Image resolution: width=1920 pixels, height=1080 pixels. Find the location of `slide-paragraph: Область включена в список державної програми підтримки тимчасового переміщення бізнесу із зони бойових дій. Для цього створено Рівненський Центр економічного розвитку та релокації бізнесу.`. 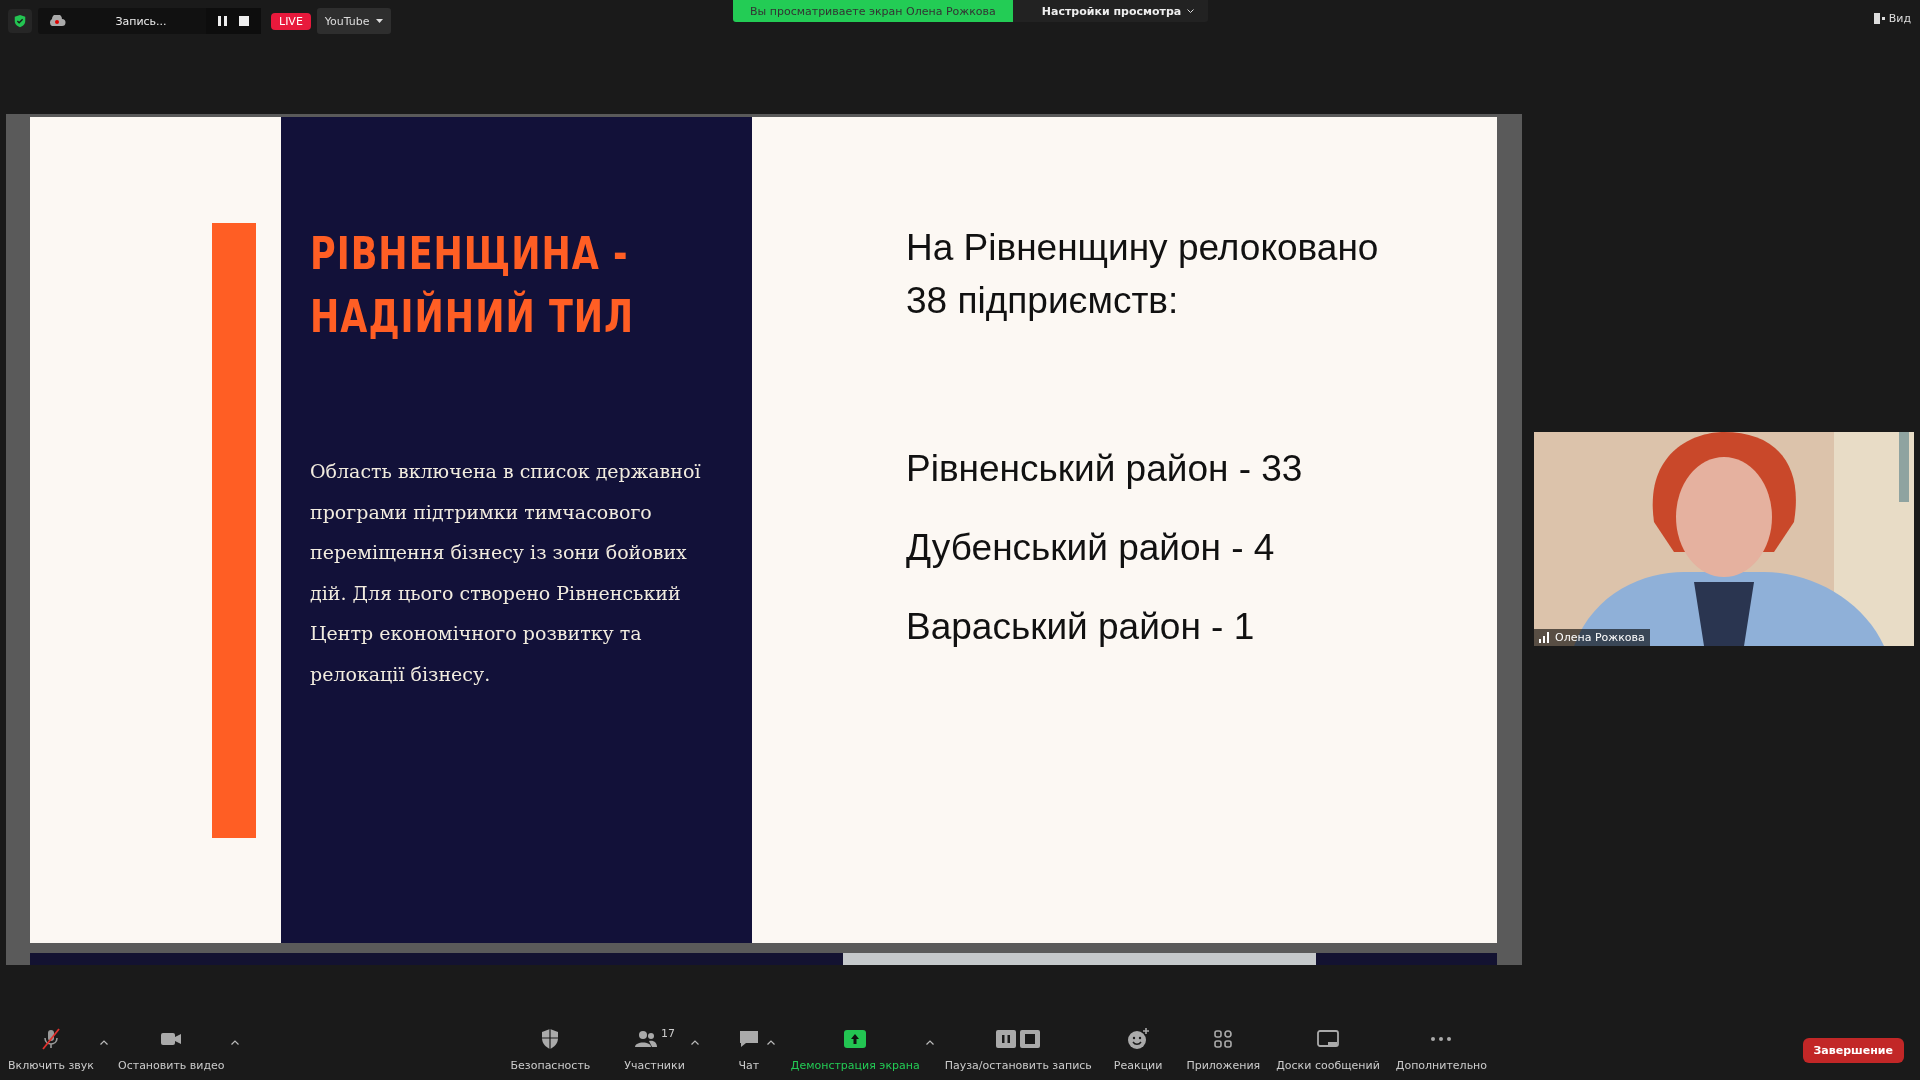

slide-paragraph: Область включена в список державної програми підтримки тимчасового переміщення бізнесу із зони бойових дій. Для цього створено Рівненський Центр економічного розвитку та релокації бізнесу. is located at coordinates (506, 573).